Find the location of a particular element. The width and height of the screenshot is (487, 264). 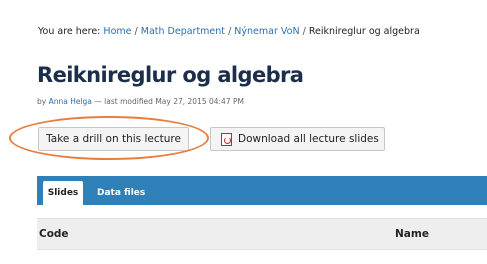

table-header: Code Name is located at coordinates (262, 234).